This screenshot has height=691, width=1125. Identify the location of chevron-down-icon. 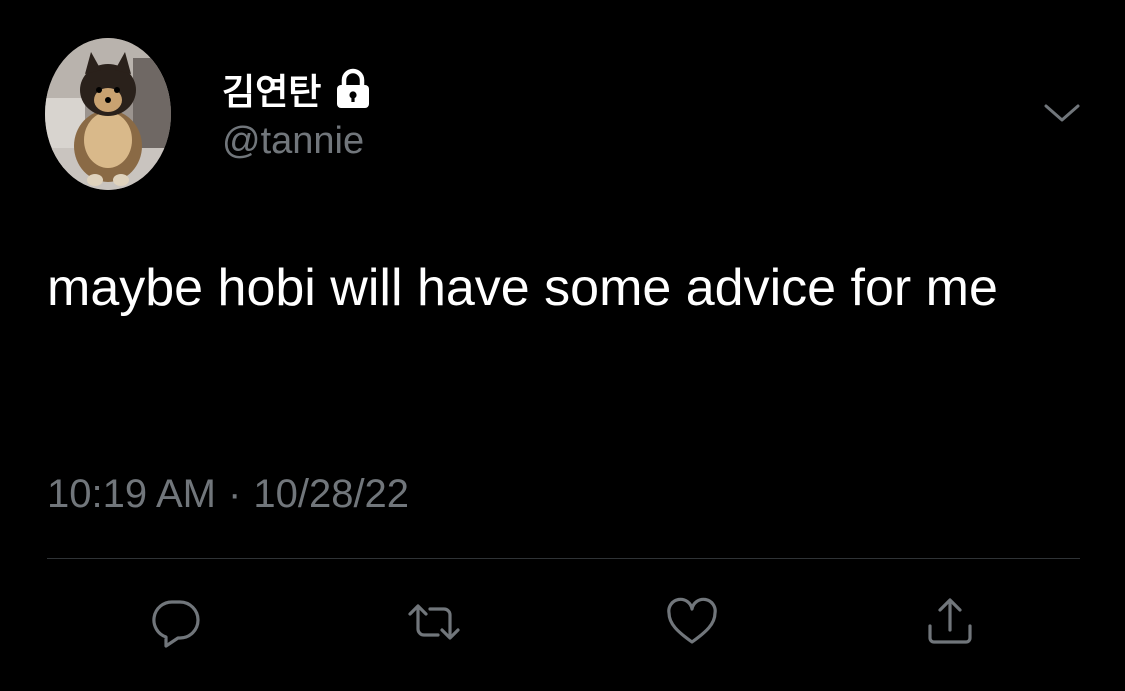
(1062, 113).